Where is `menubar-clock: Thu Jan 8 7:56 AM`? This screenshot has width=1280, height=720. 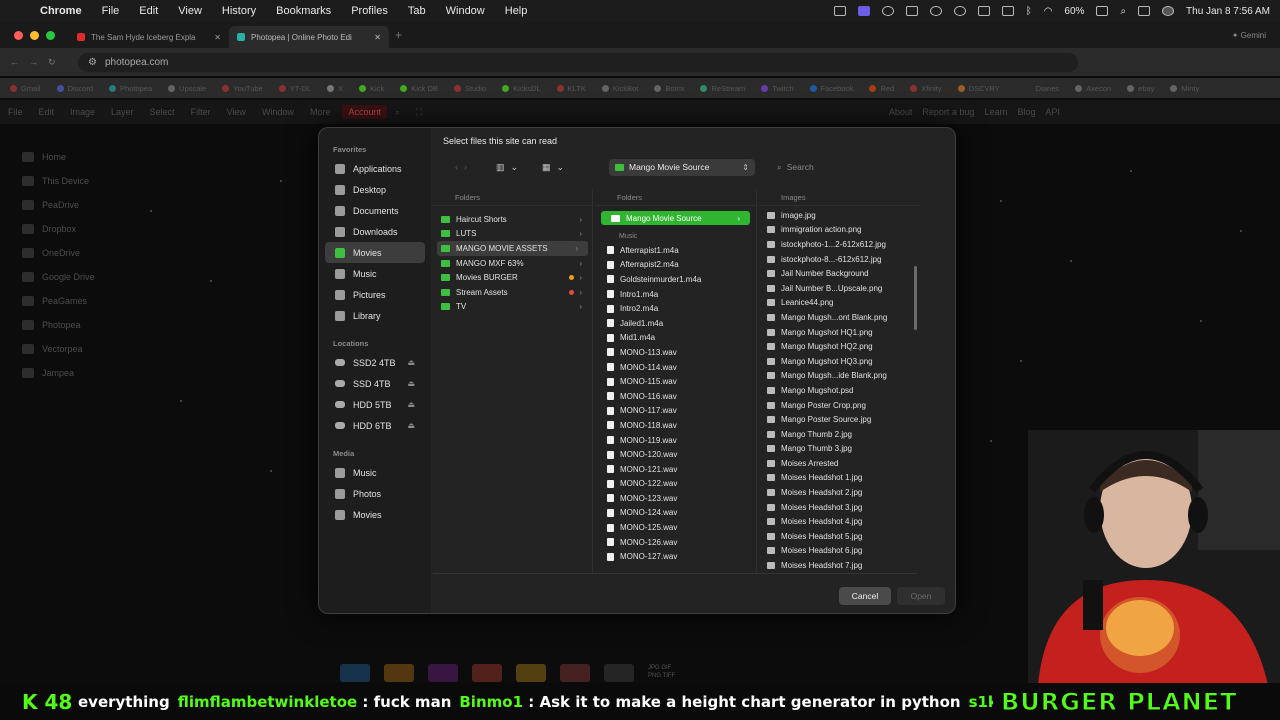 menubar-clock: Thu Jan 8 7:56 AM is located at coordinates (1228, 11).